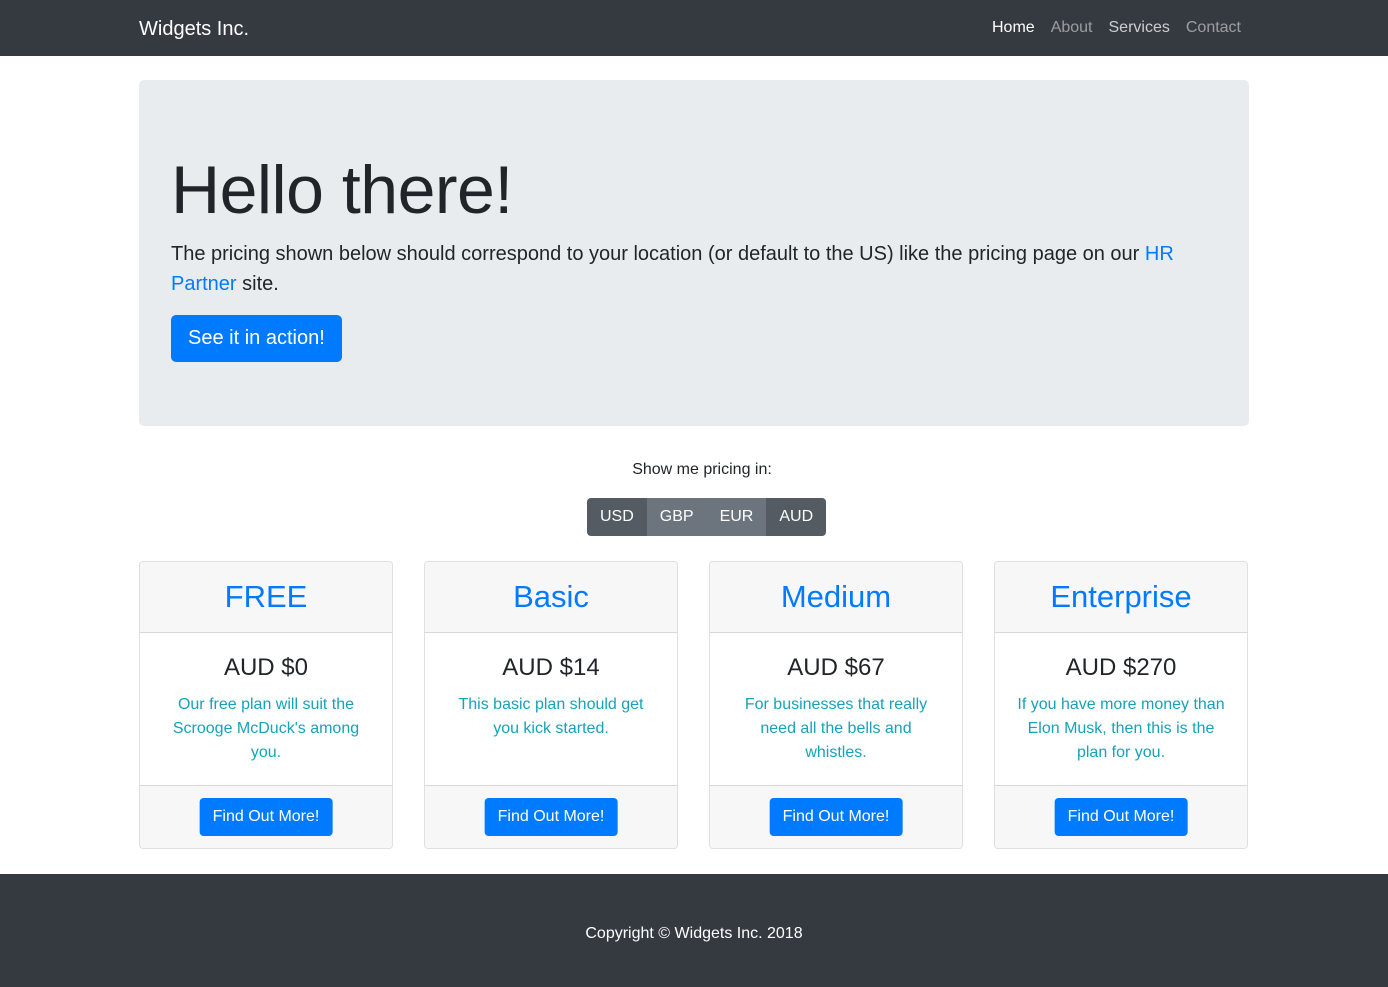 The height and width of the screenshot is (987, 1388). Describe the element at coordinates (551, 667) in the screenshot. I see `plan-price: AUD $14` at that location.